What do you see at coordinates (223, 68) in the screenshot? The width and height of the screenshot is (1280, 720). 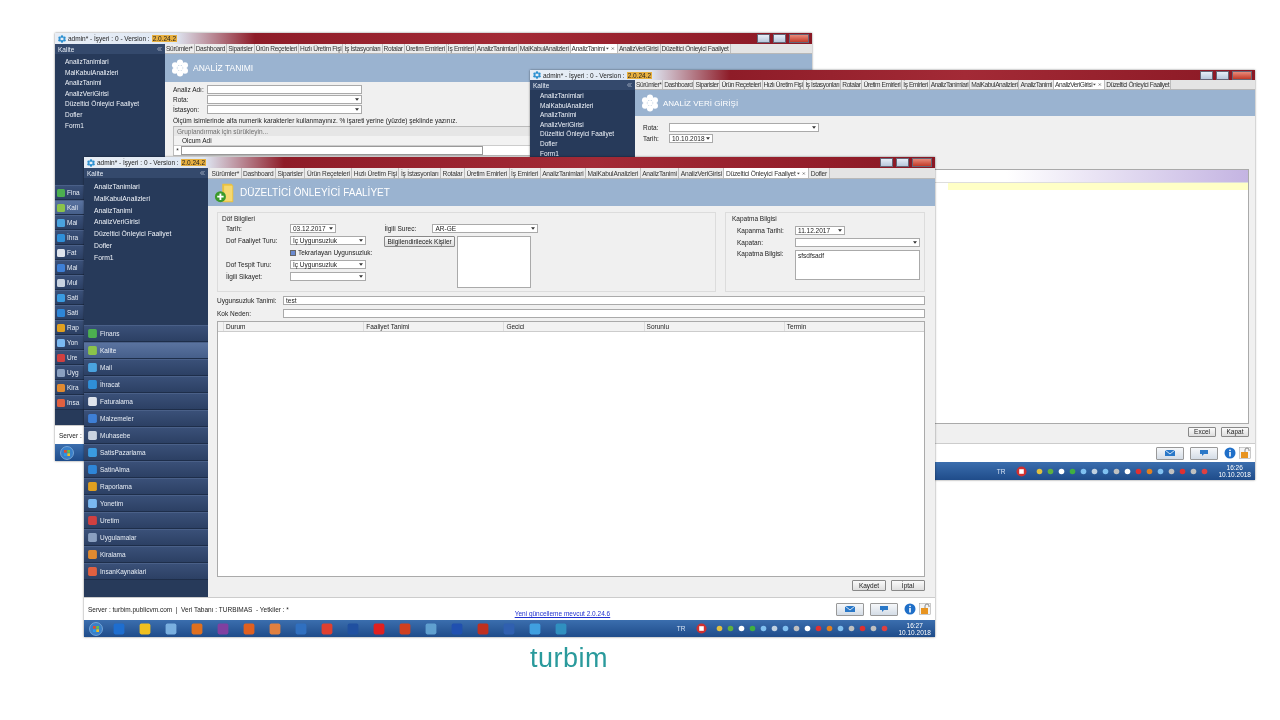 I see `page-title: ANALİZ TANIMI` at bounding box center [223, 68].